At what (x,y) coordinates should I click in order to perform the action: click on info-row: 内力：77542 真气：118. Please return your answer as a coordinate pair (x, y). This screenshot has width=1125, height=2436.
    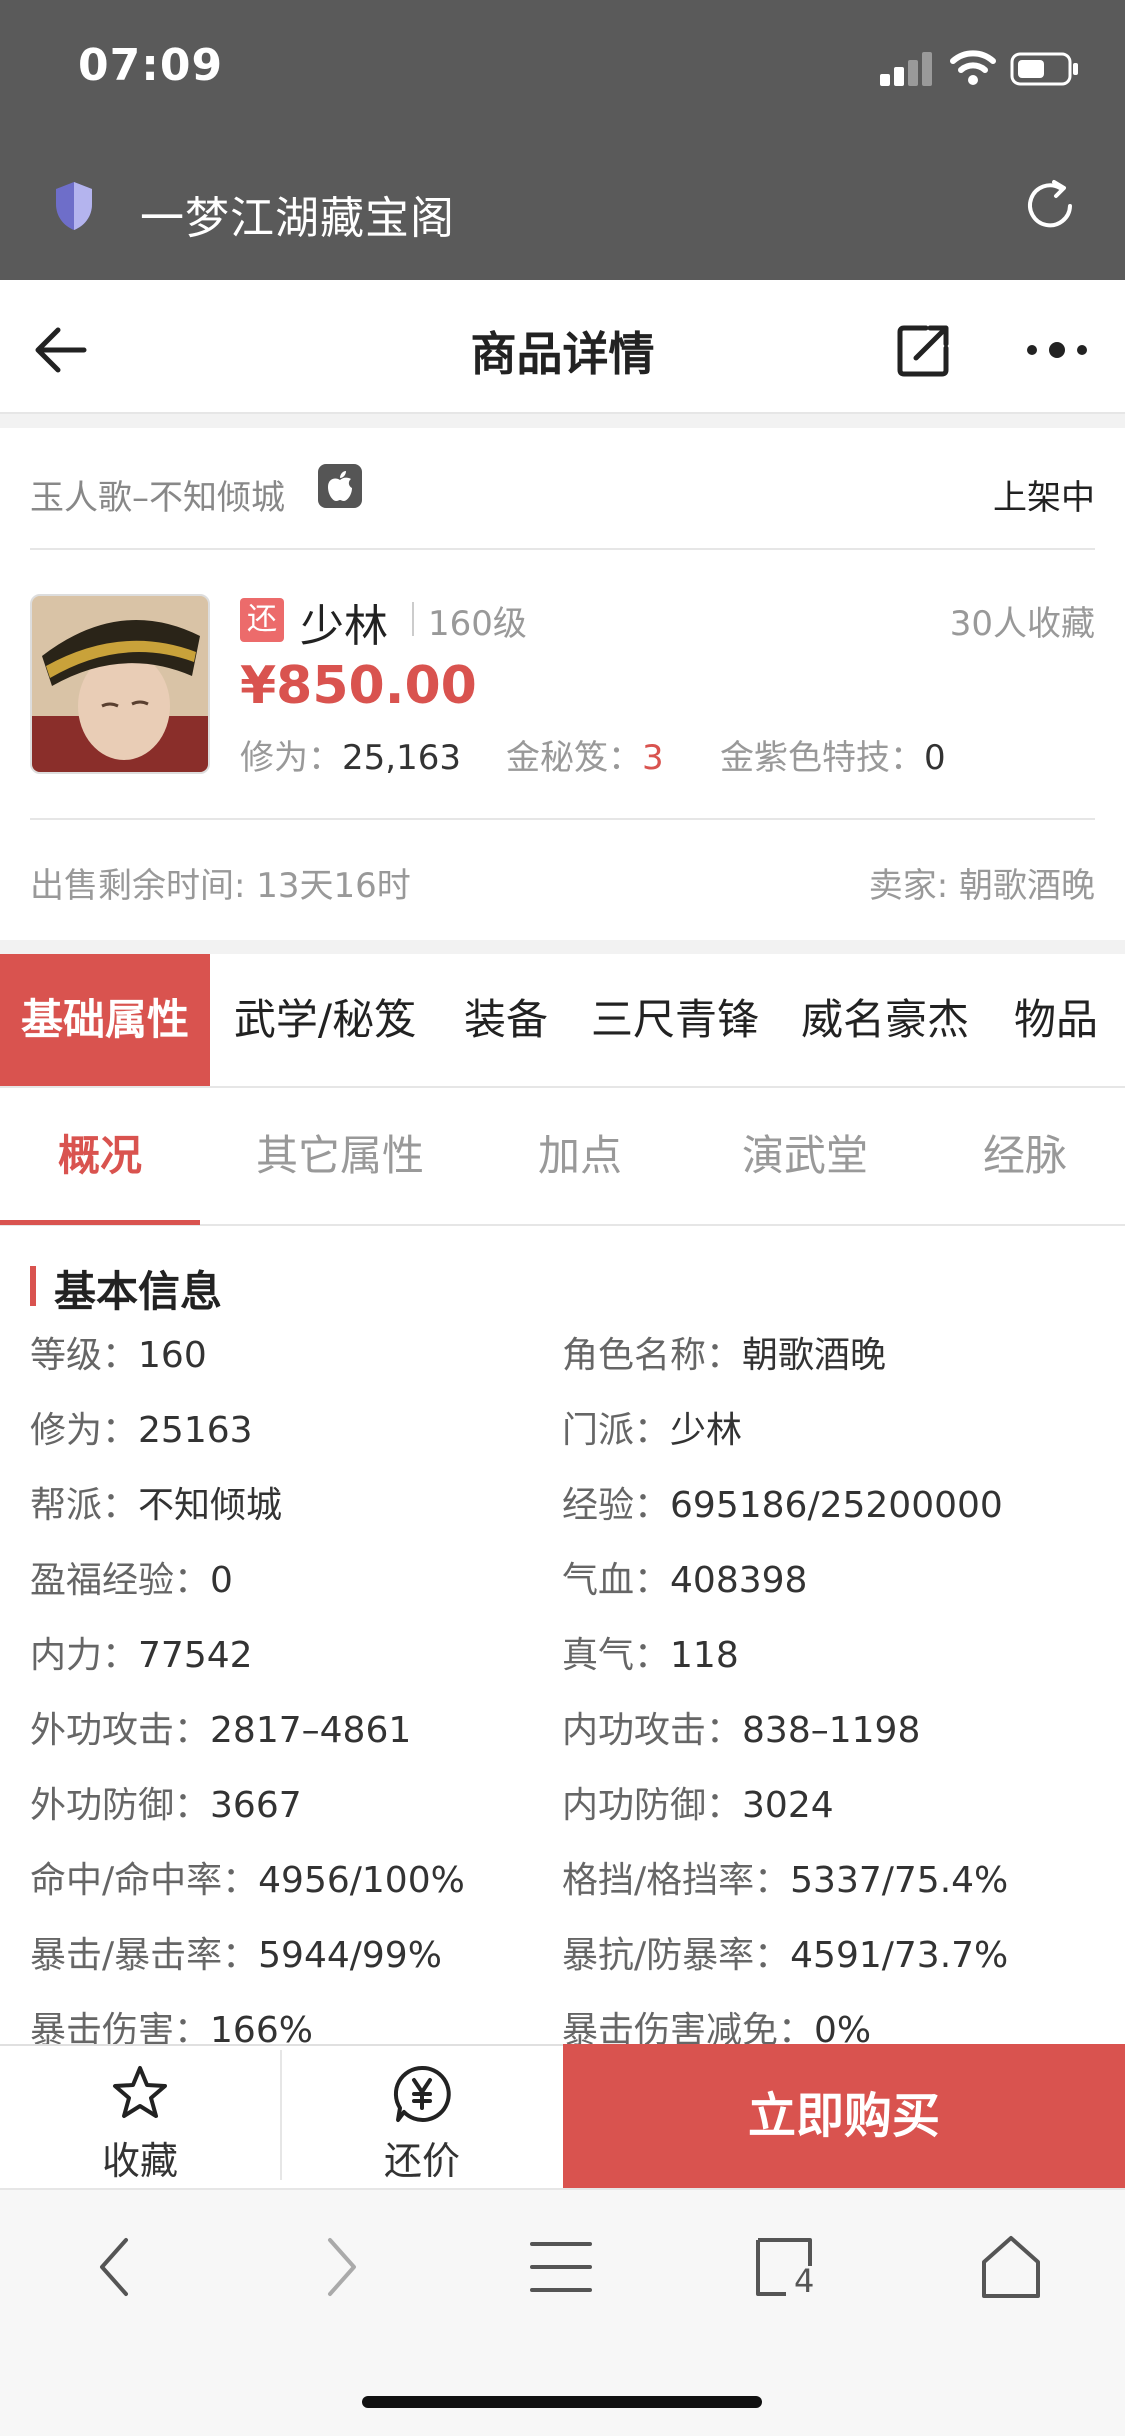
    Looking at the image, I should click on (565, 1663).